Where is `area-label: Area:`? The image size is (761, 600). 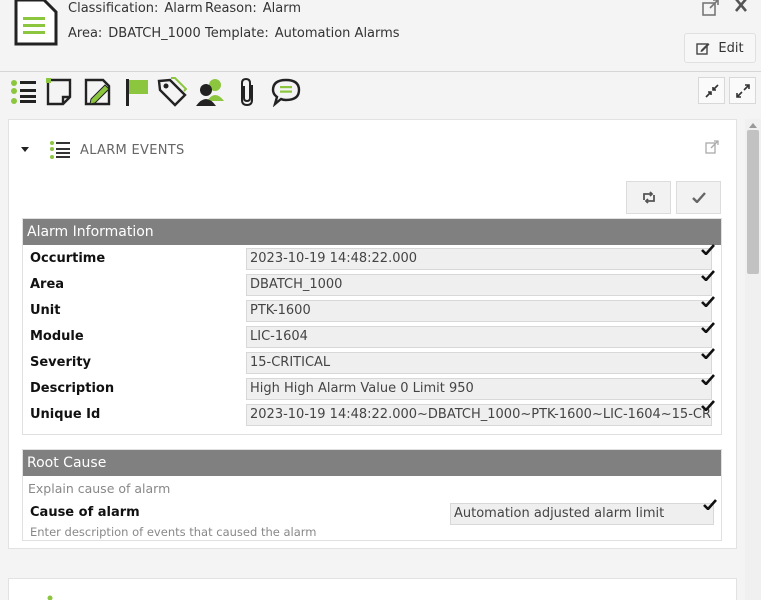 area-label: Area: is located at coordinates (85, 33).